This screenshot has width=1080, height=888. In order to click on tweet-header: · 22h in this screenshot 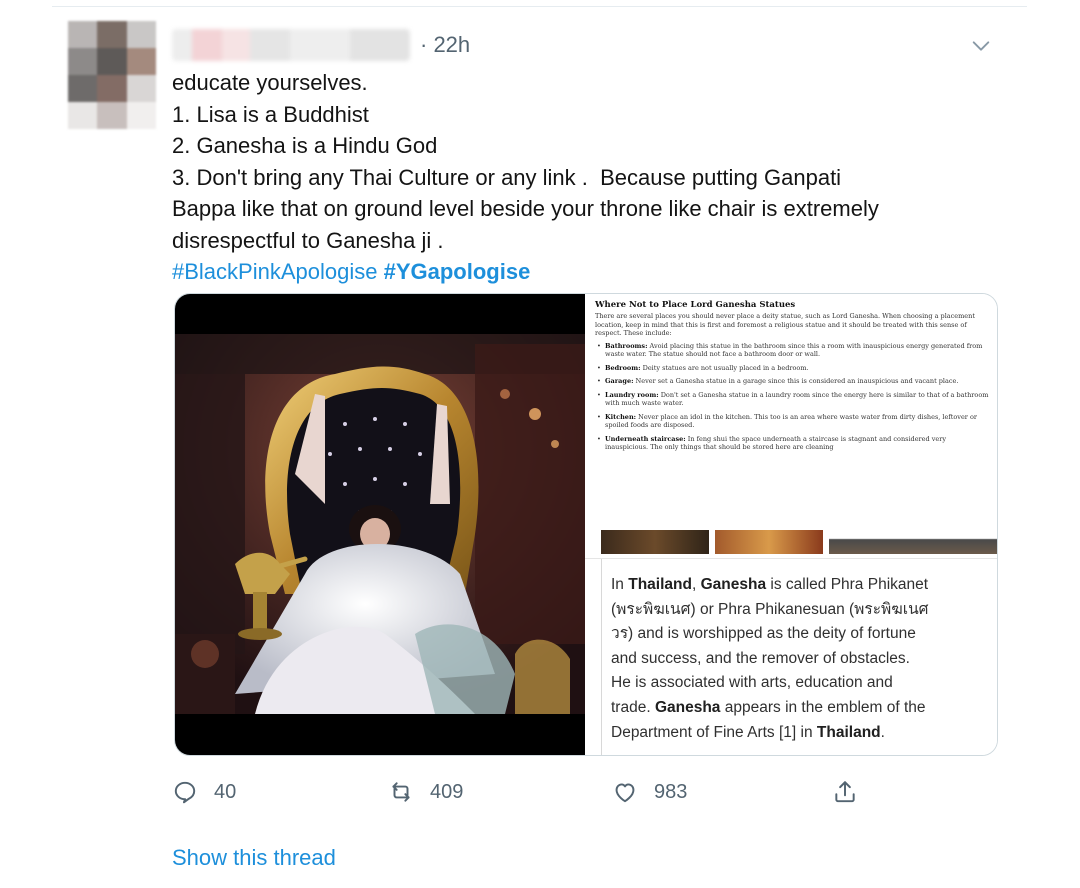, I will do `click(321, 45)`.